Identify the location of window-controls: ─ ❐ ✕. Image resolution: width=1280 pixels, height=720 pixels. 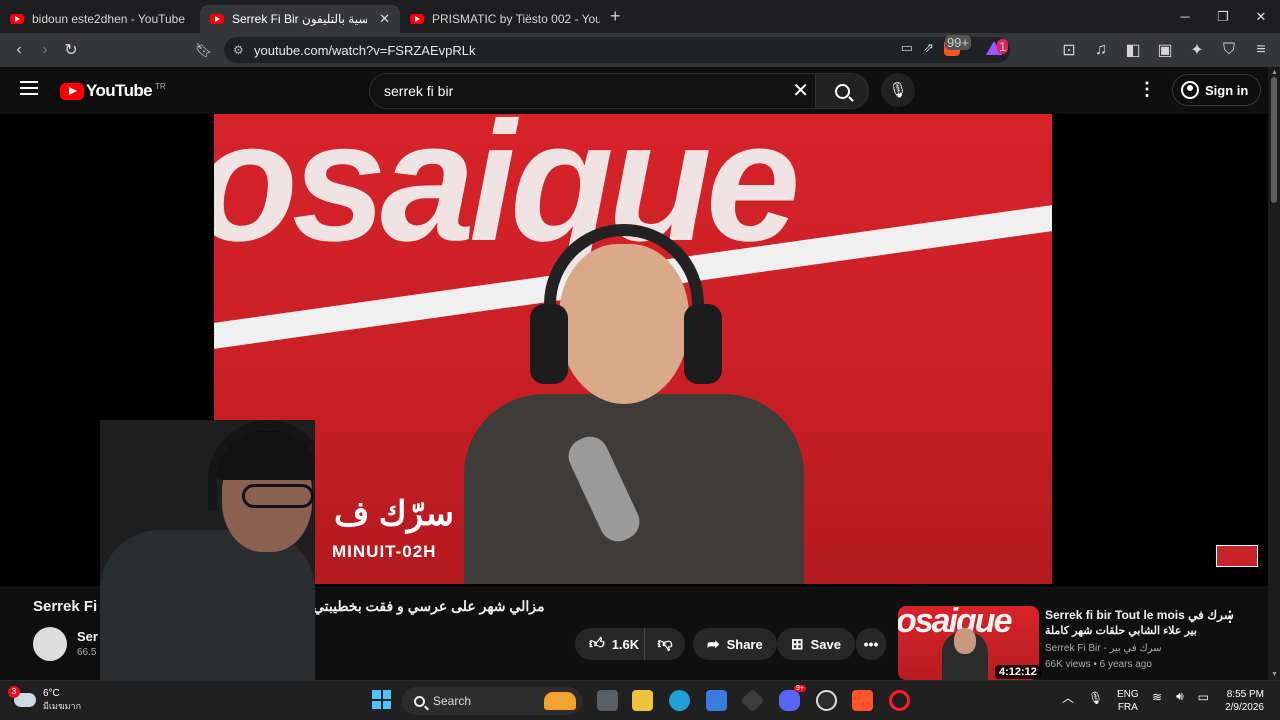
(1223, 16).